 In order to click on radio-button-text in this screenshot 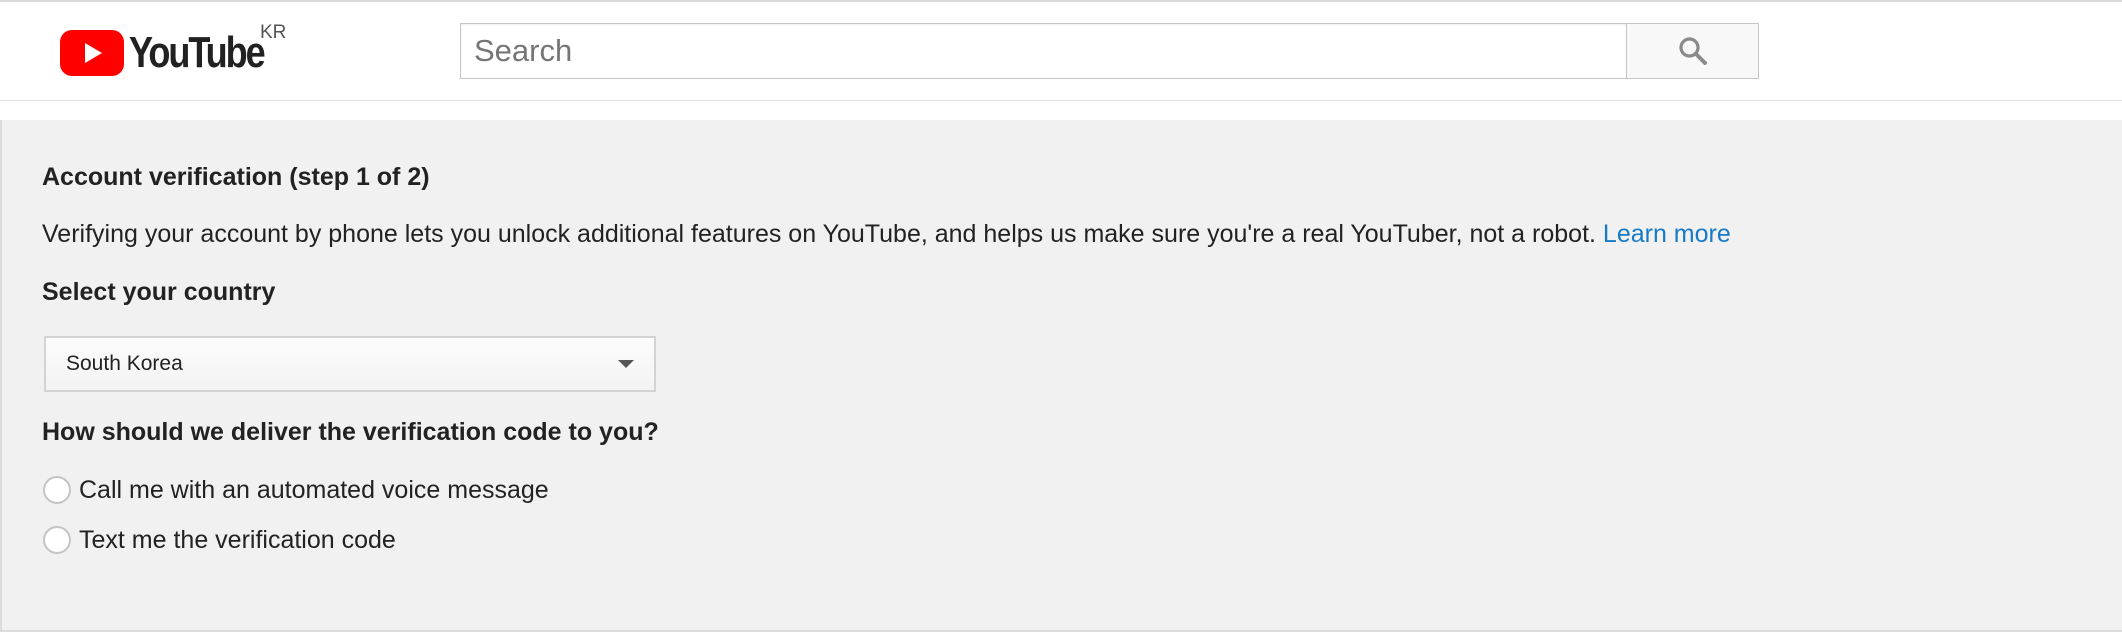, I will do `click(57, 540)`.